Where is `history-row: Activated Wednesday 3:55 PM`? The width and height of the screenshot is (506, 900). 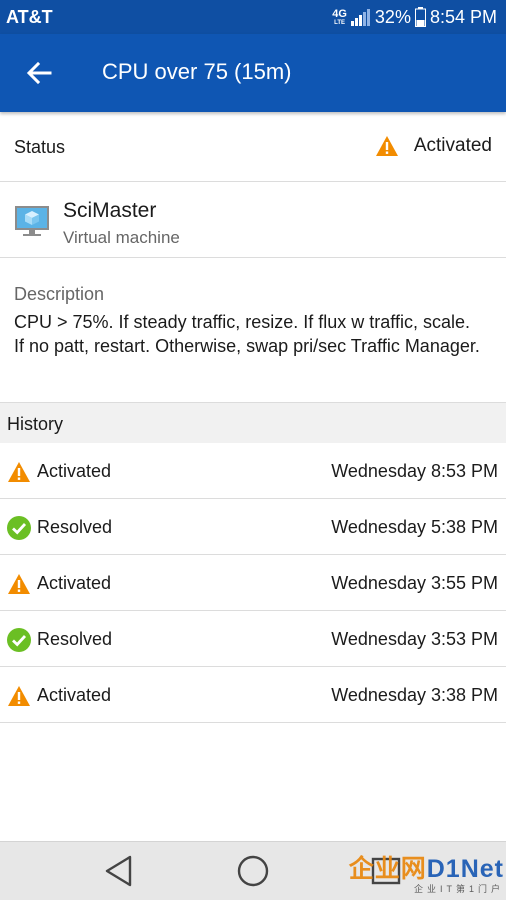
history-row: Activated Wednesday 3:55 PM is located at coordinates (253, 583).